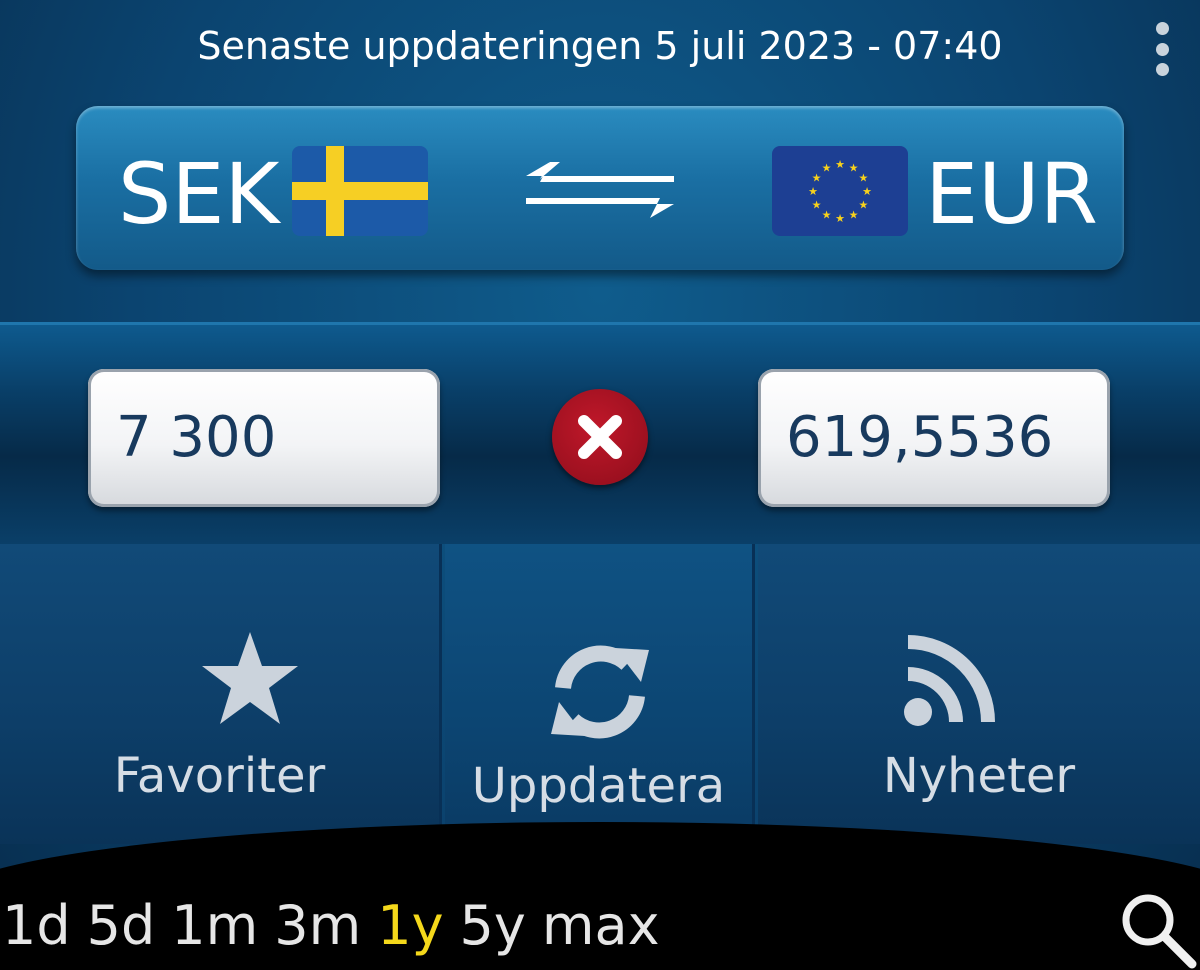  What do you see at coordinates (219, 776) in the screenshot?
I see `favorites-label: Favoriter` at bounding box center [219, 776].